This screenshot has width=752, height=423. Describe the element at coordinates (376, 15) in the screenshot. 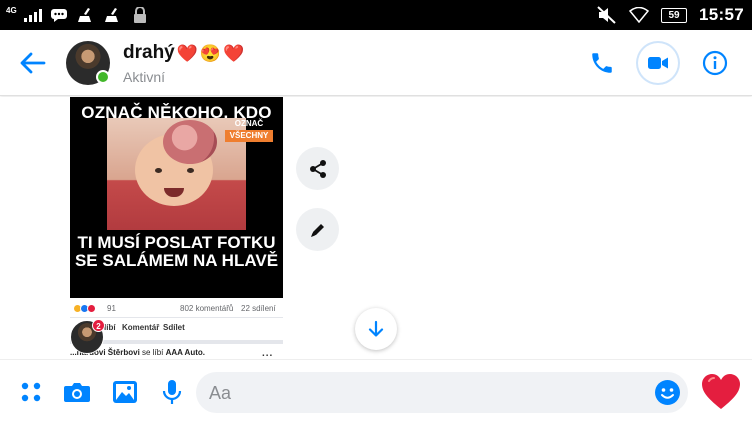

I see `status-bar: 4G 59 15:57` at that location.